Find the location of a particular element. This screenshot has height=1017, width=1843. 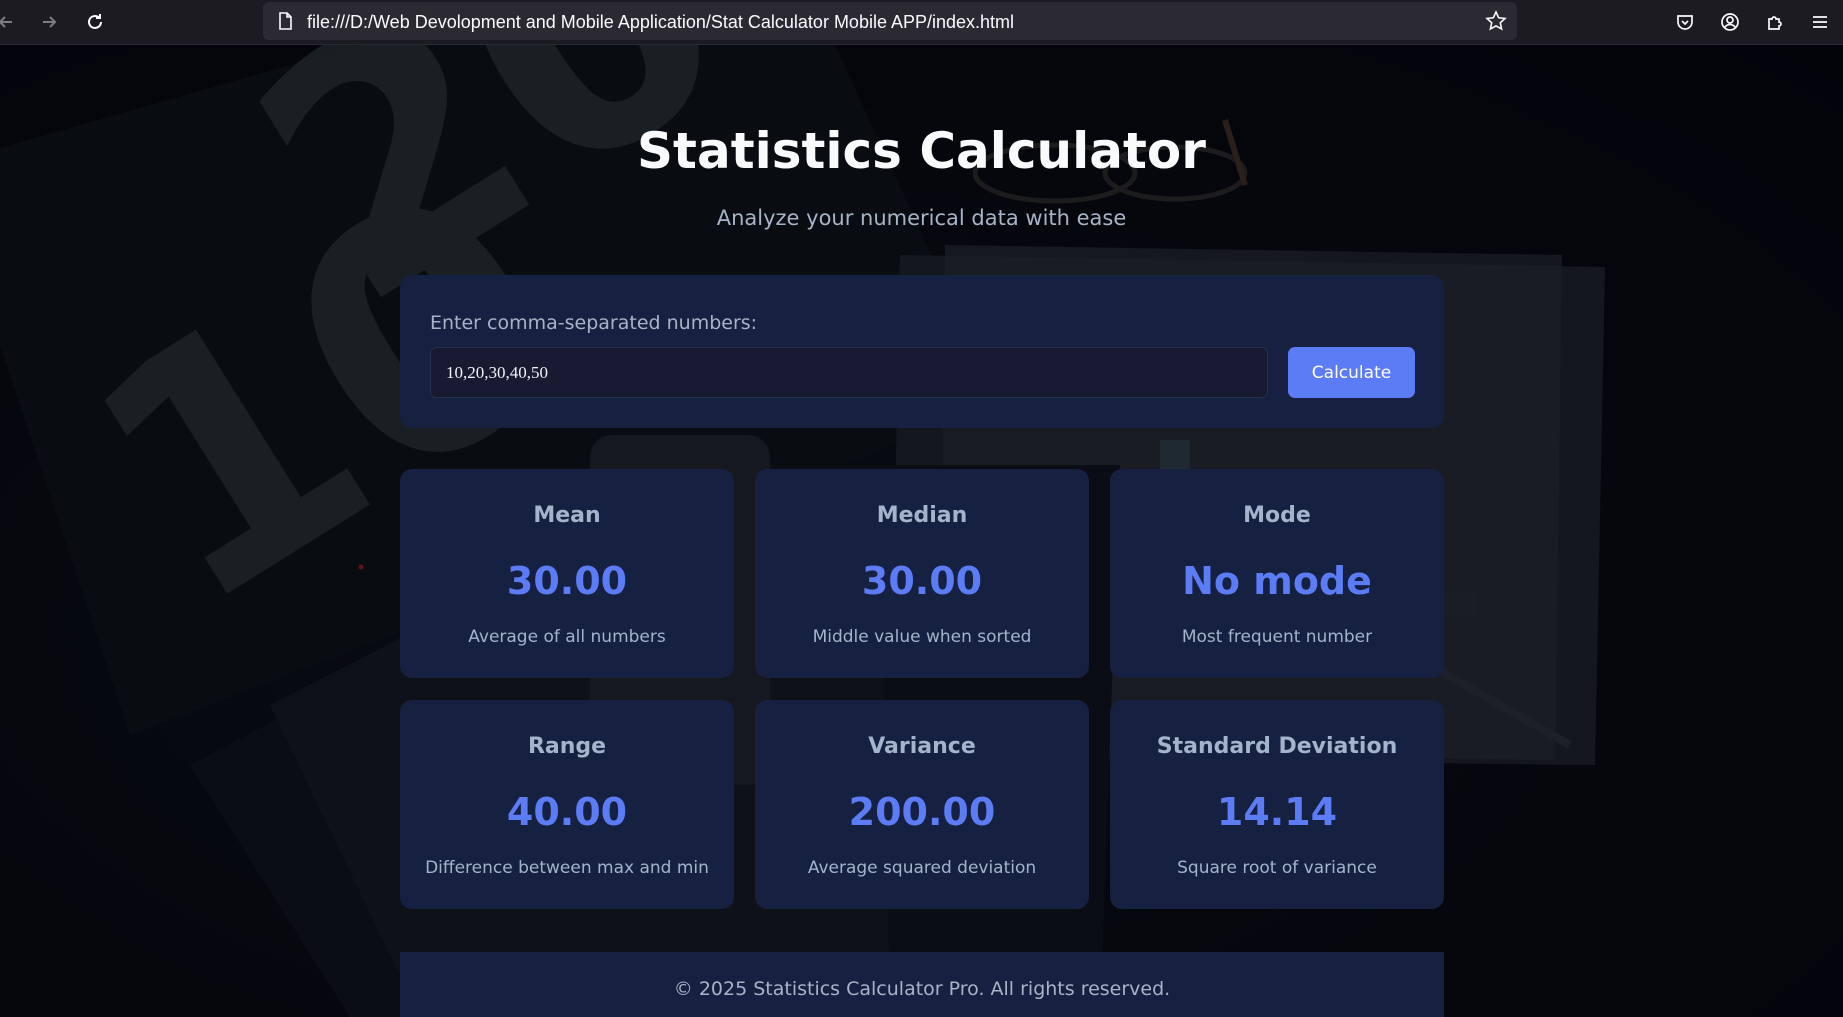

stat-name: Range is located at coordinates (567, 746).